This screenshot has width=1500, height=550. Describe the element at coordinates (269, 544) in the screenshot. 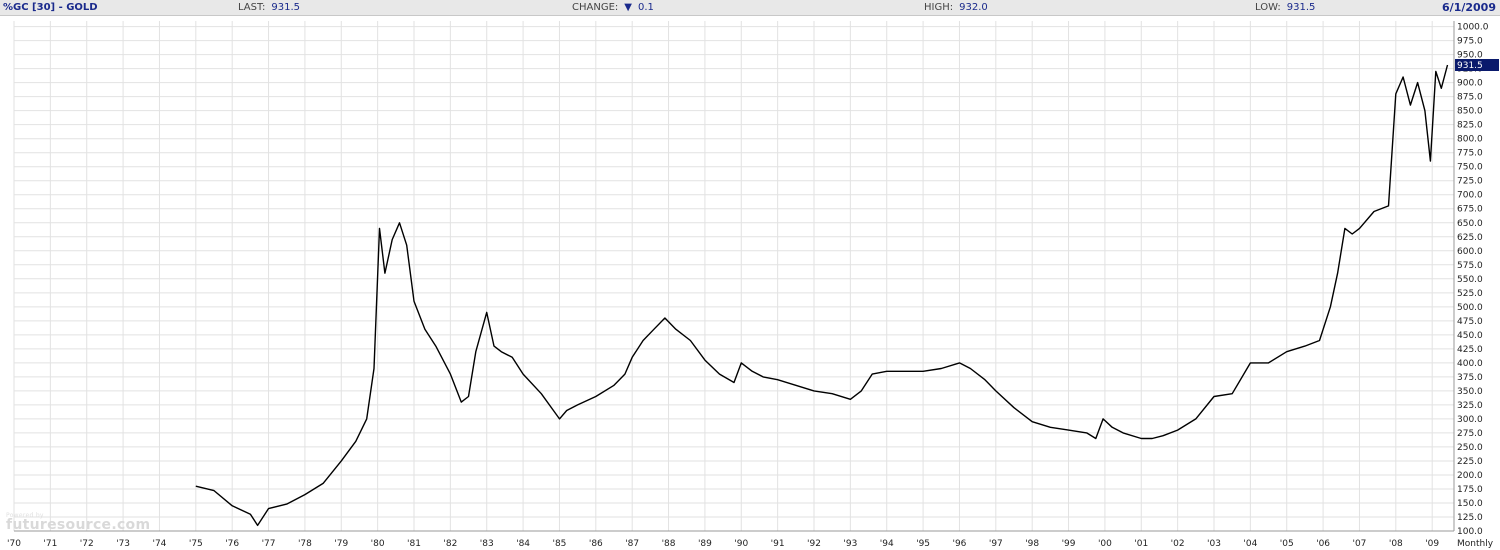

I see `x-tick-label: '77` at that location.